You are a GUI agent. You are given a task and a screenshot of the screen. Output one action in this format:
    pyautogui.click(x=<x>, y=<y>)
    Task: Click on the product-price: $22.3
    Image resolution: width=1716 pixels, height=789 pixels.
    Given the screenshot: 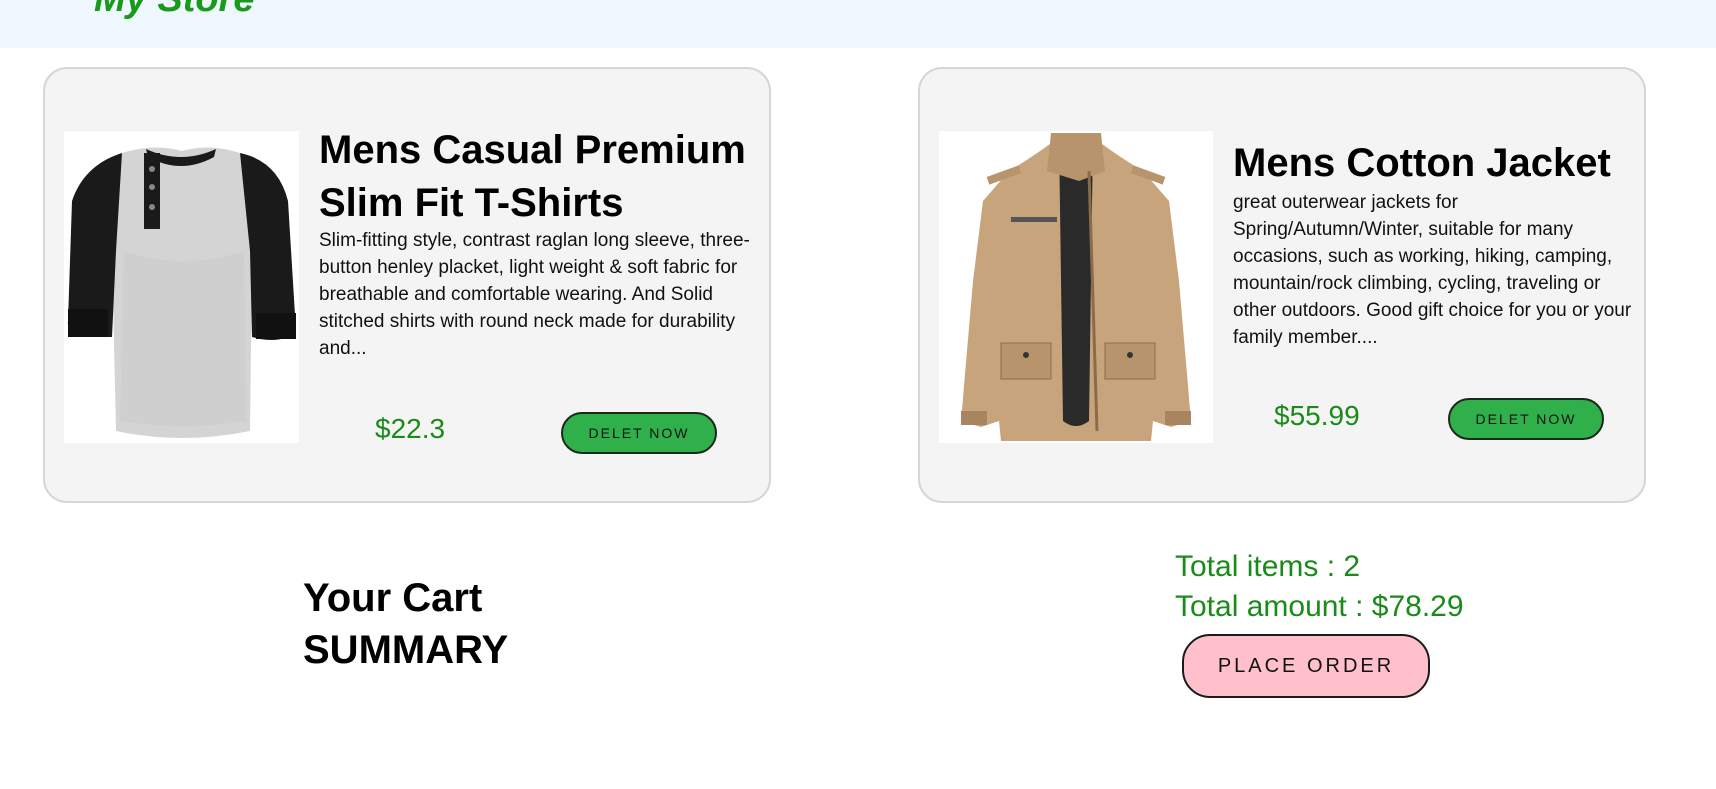 What is the action you would take?
    pyautogui.click(x=410, y=428)
    